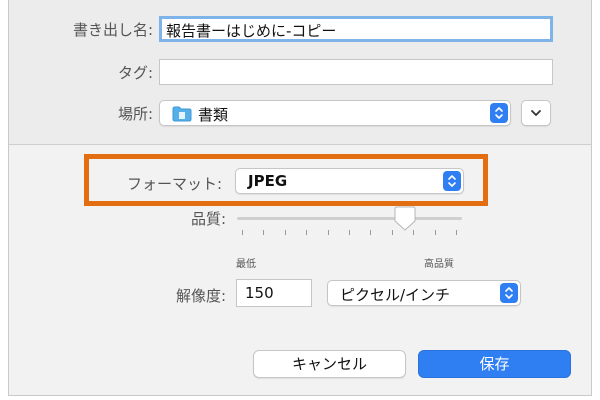  Describe the element at coordinates (208, 219) in the screenshot. I see `quality-label: 品質:` at that location.